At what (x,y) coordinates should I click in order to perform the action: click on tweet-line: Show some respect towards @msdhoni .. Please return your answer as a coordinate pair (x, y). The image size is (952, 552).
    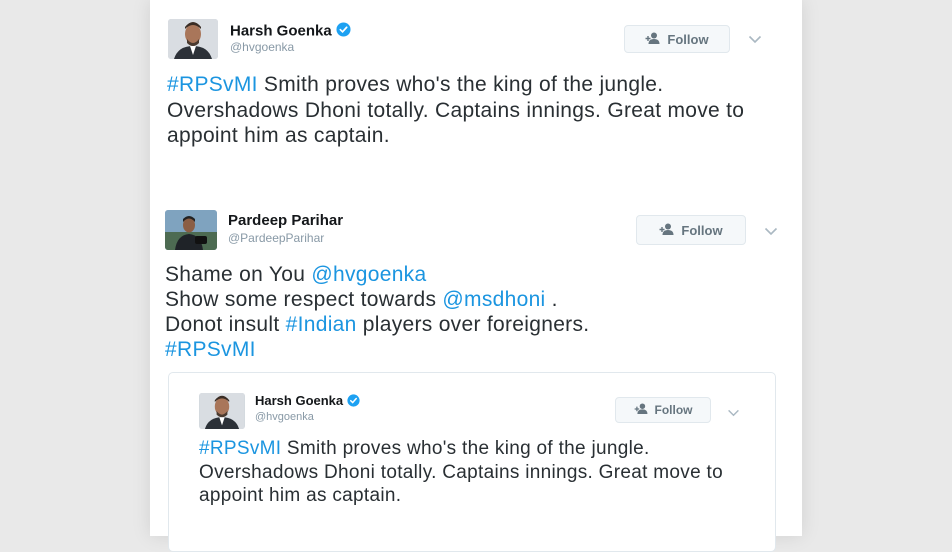
    Looking at the image, I should click on (470, 299).